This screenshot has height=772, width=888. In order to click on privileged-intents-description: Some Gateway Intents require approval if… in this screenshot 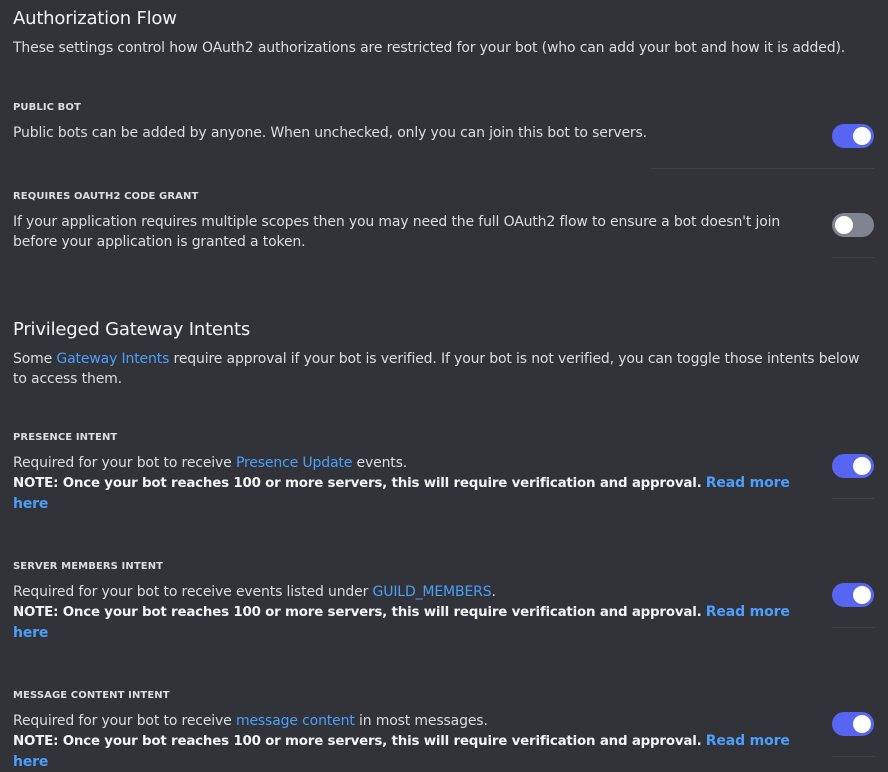, I will do `click(438, 369)`.